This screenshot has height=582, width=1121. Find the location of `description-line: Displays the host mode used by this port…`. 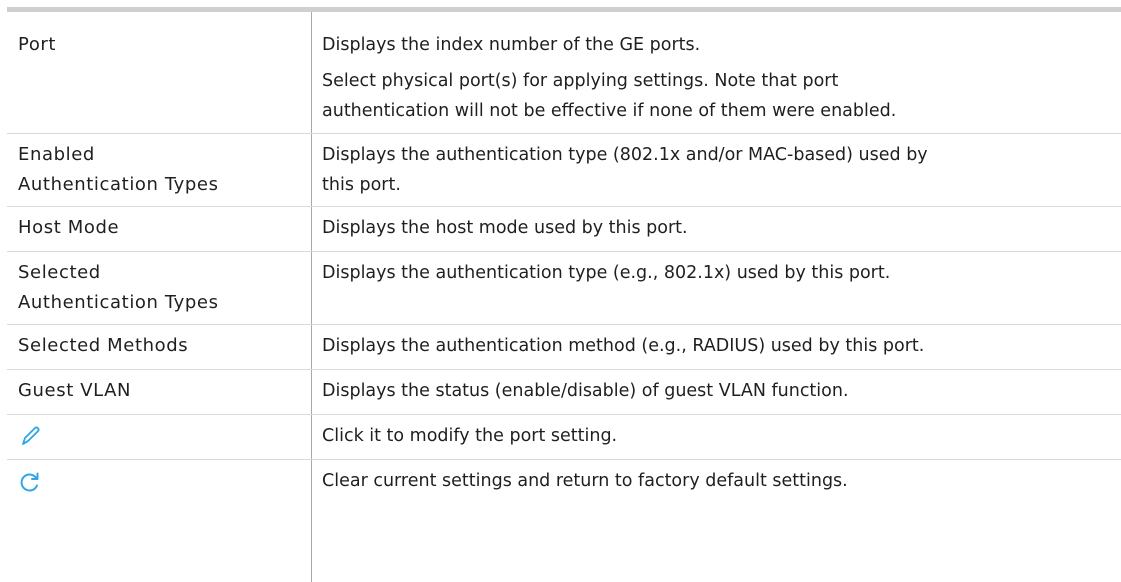

description-line: Displays the host mode used by this port… is located at coordinates (505, 228).